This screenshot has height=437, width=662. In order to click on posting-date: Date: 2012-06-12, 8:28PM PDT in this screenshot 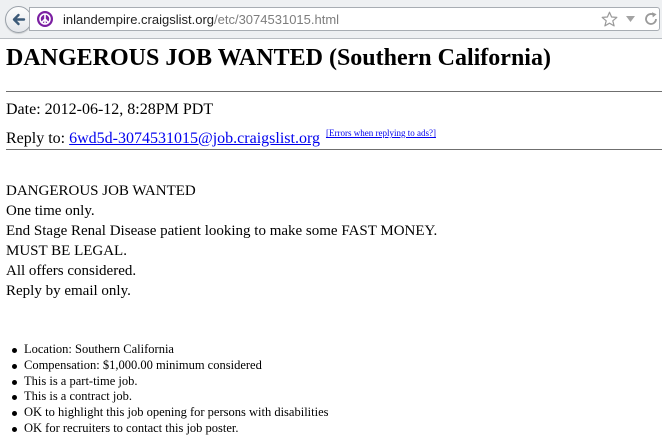, I will do `click(110, 109)`.